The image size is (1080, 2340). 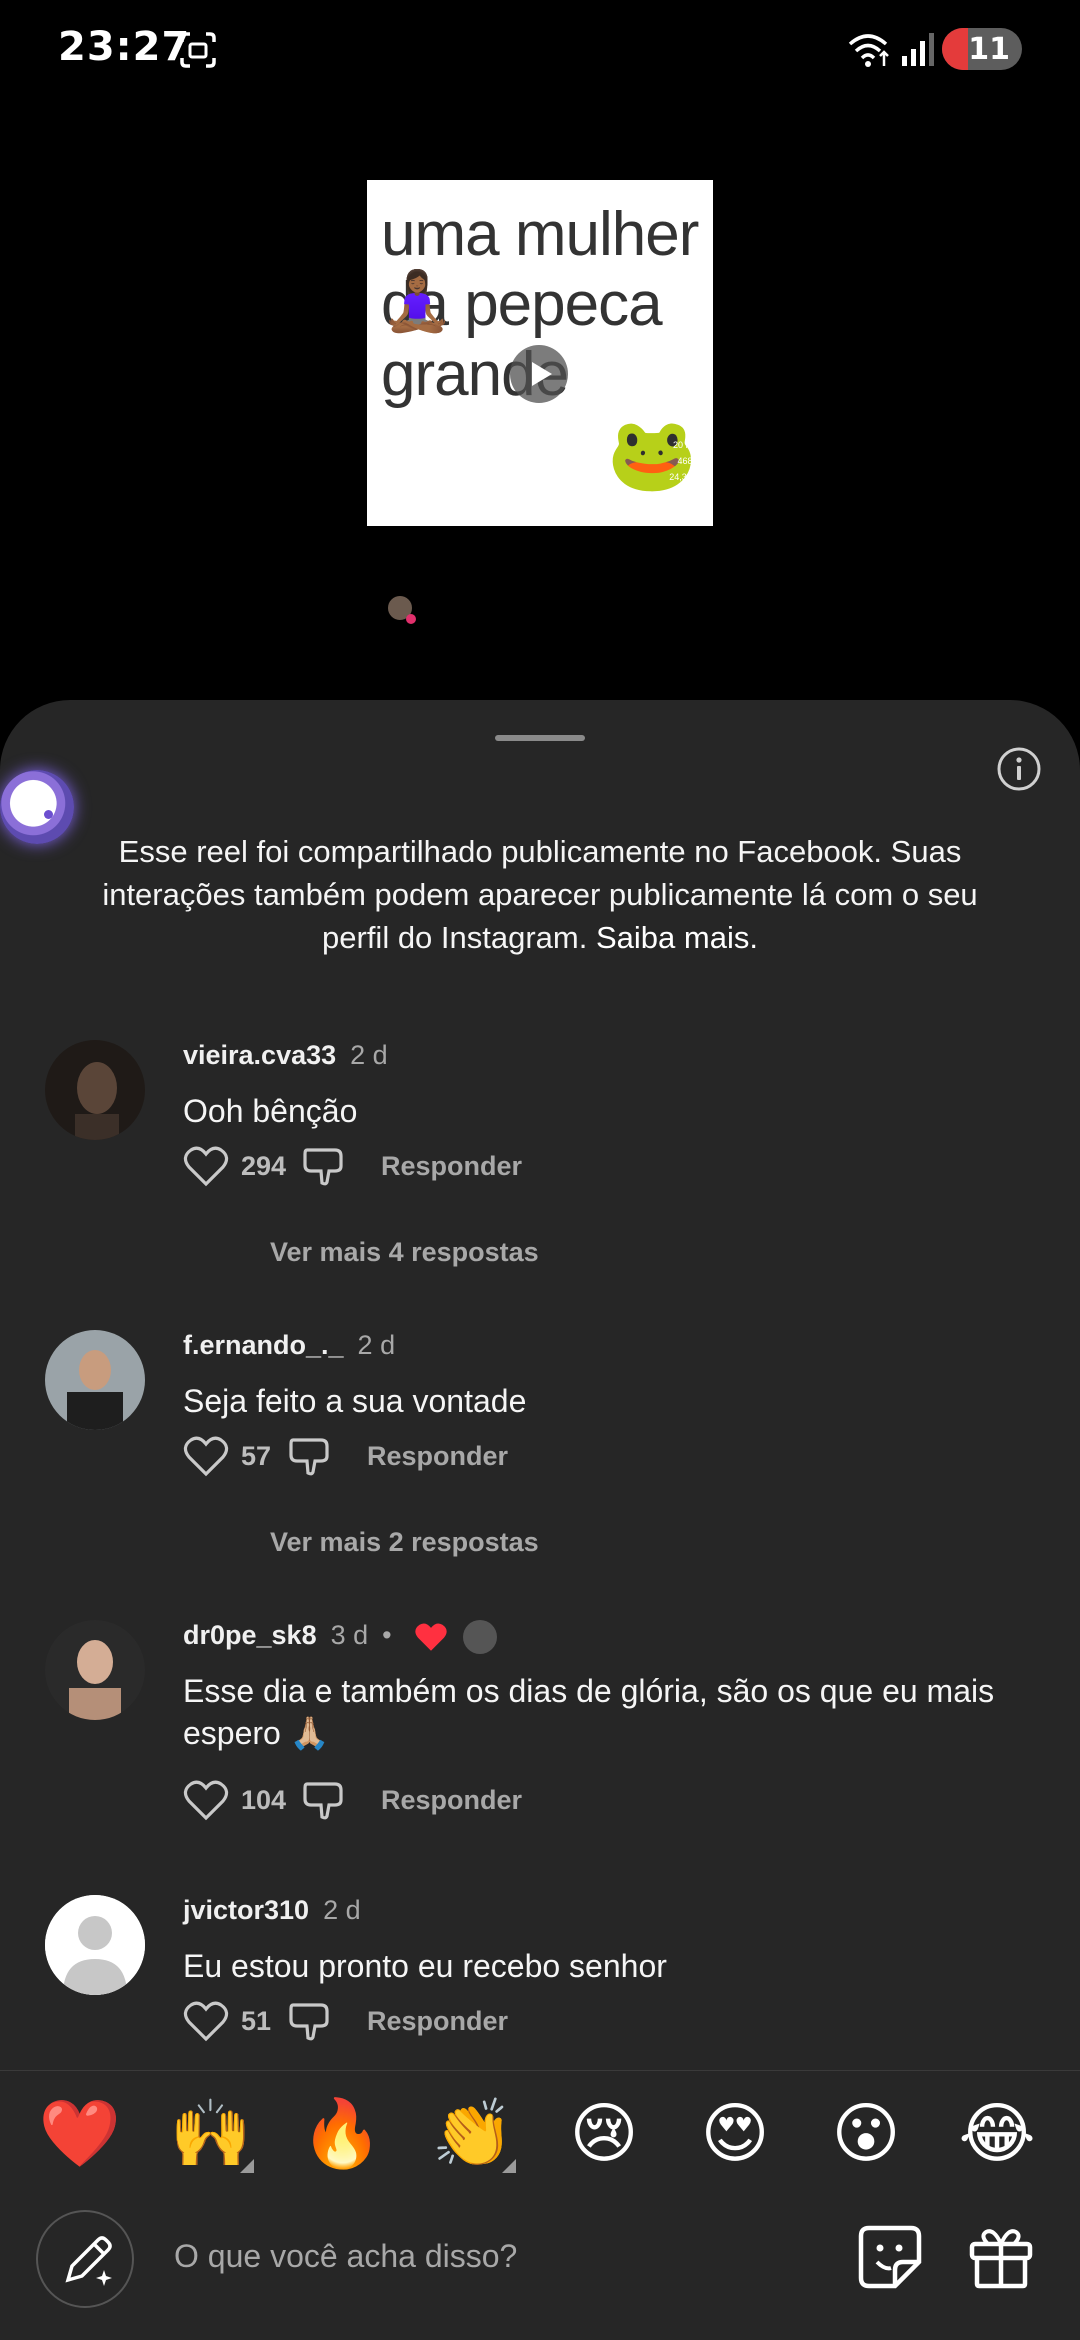 I want to click on emoji-heart-button: ❤️, so click(x=80, y=2133).